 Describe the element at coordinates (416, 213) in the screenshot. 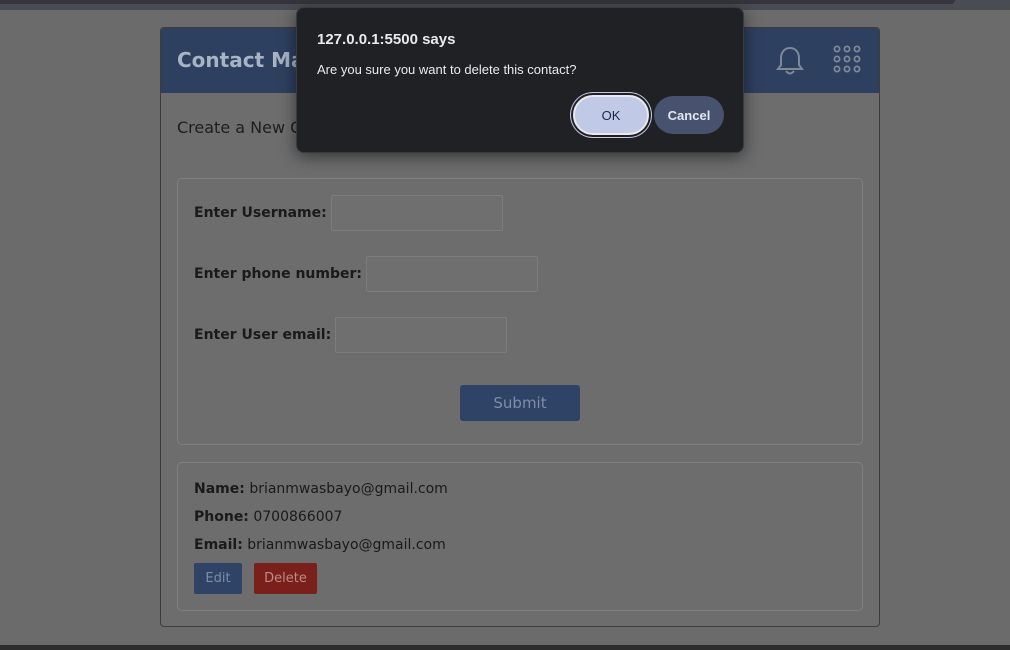

I see `username-input` at that location.